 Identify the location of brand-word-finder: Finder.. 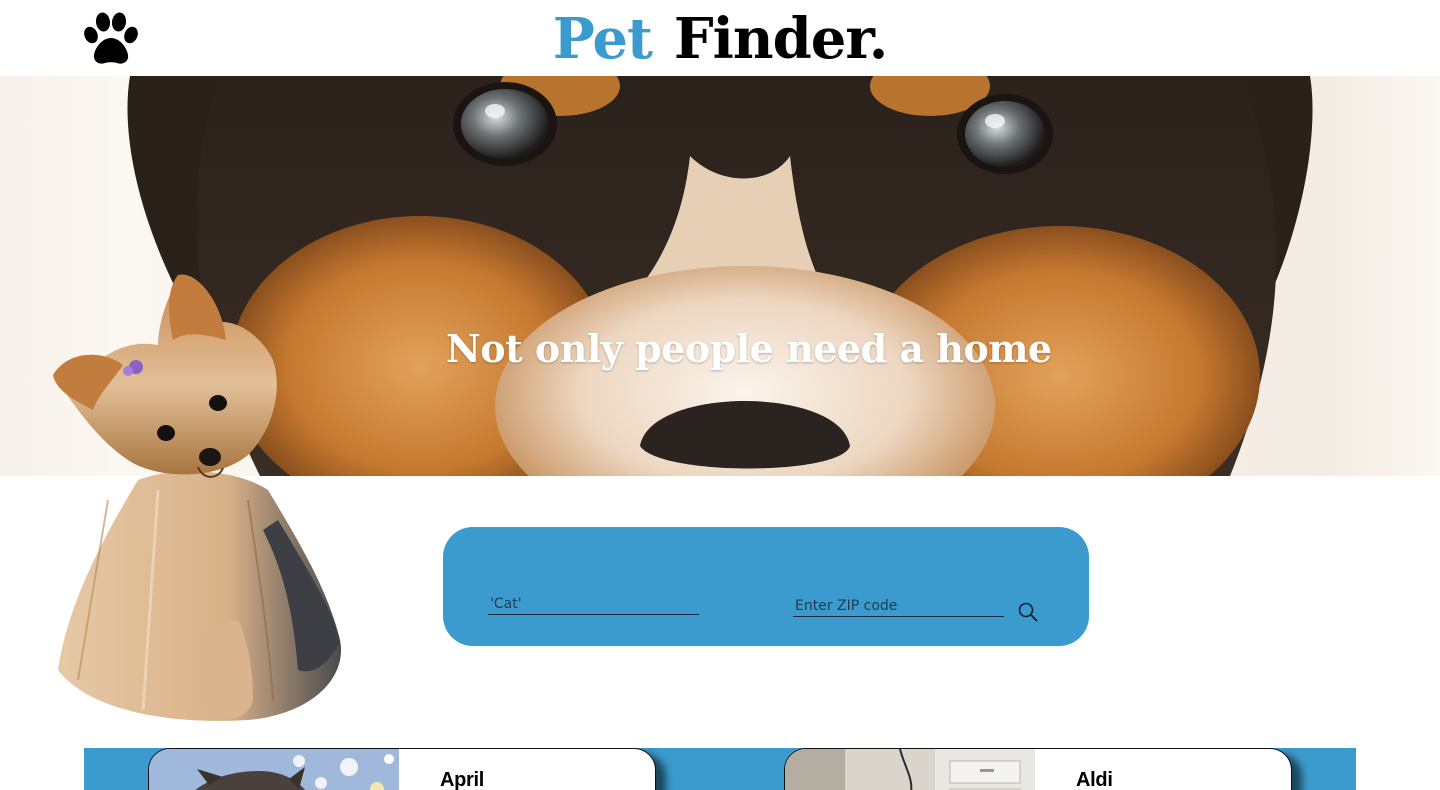
(780, 39).